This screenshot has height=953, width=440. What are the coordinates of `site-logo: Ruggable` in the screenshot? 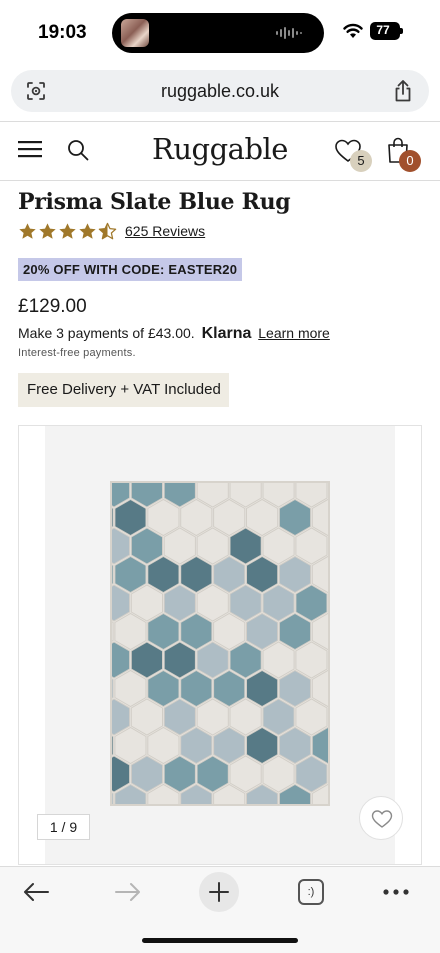 It's located at (220, 149).